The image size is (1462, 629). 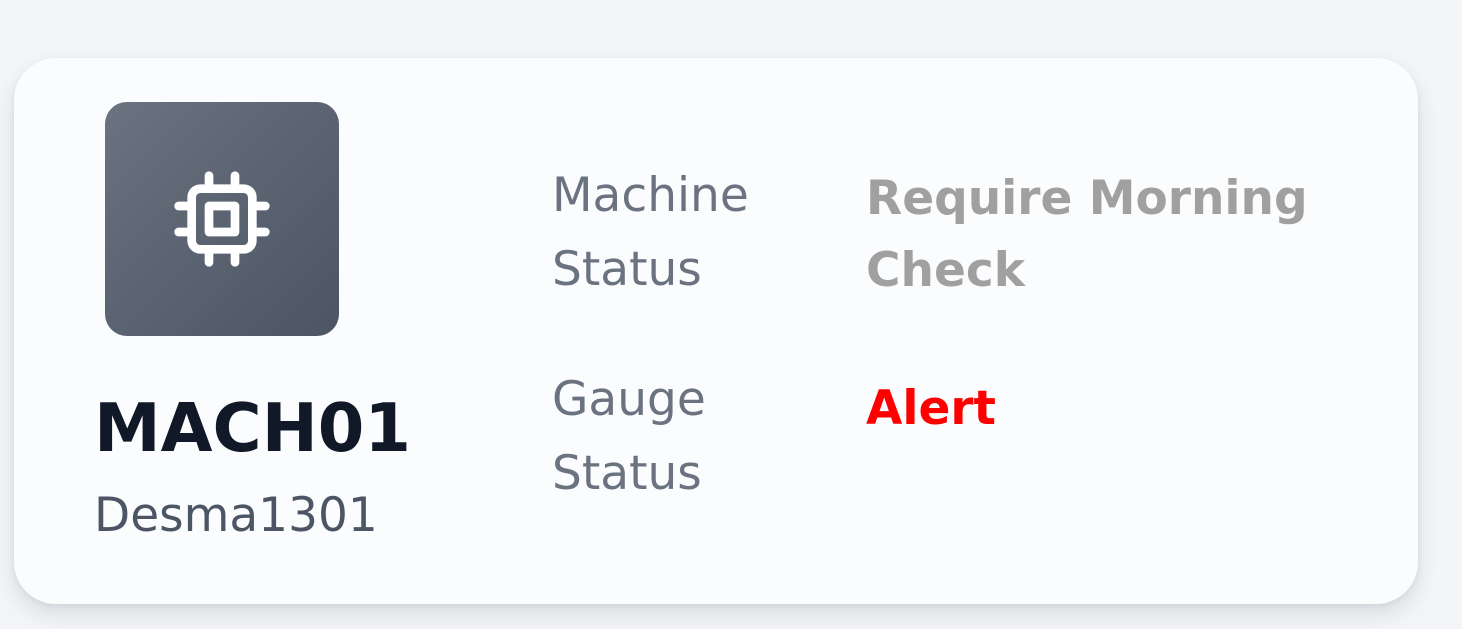 I want to click on gauge-status-value: Alert, so click(x=931, y=408).